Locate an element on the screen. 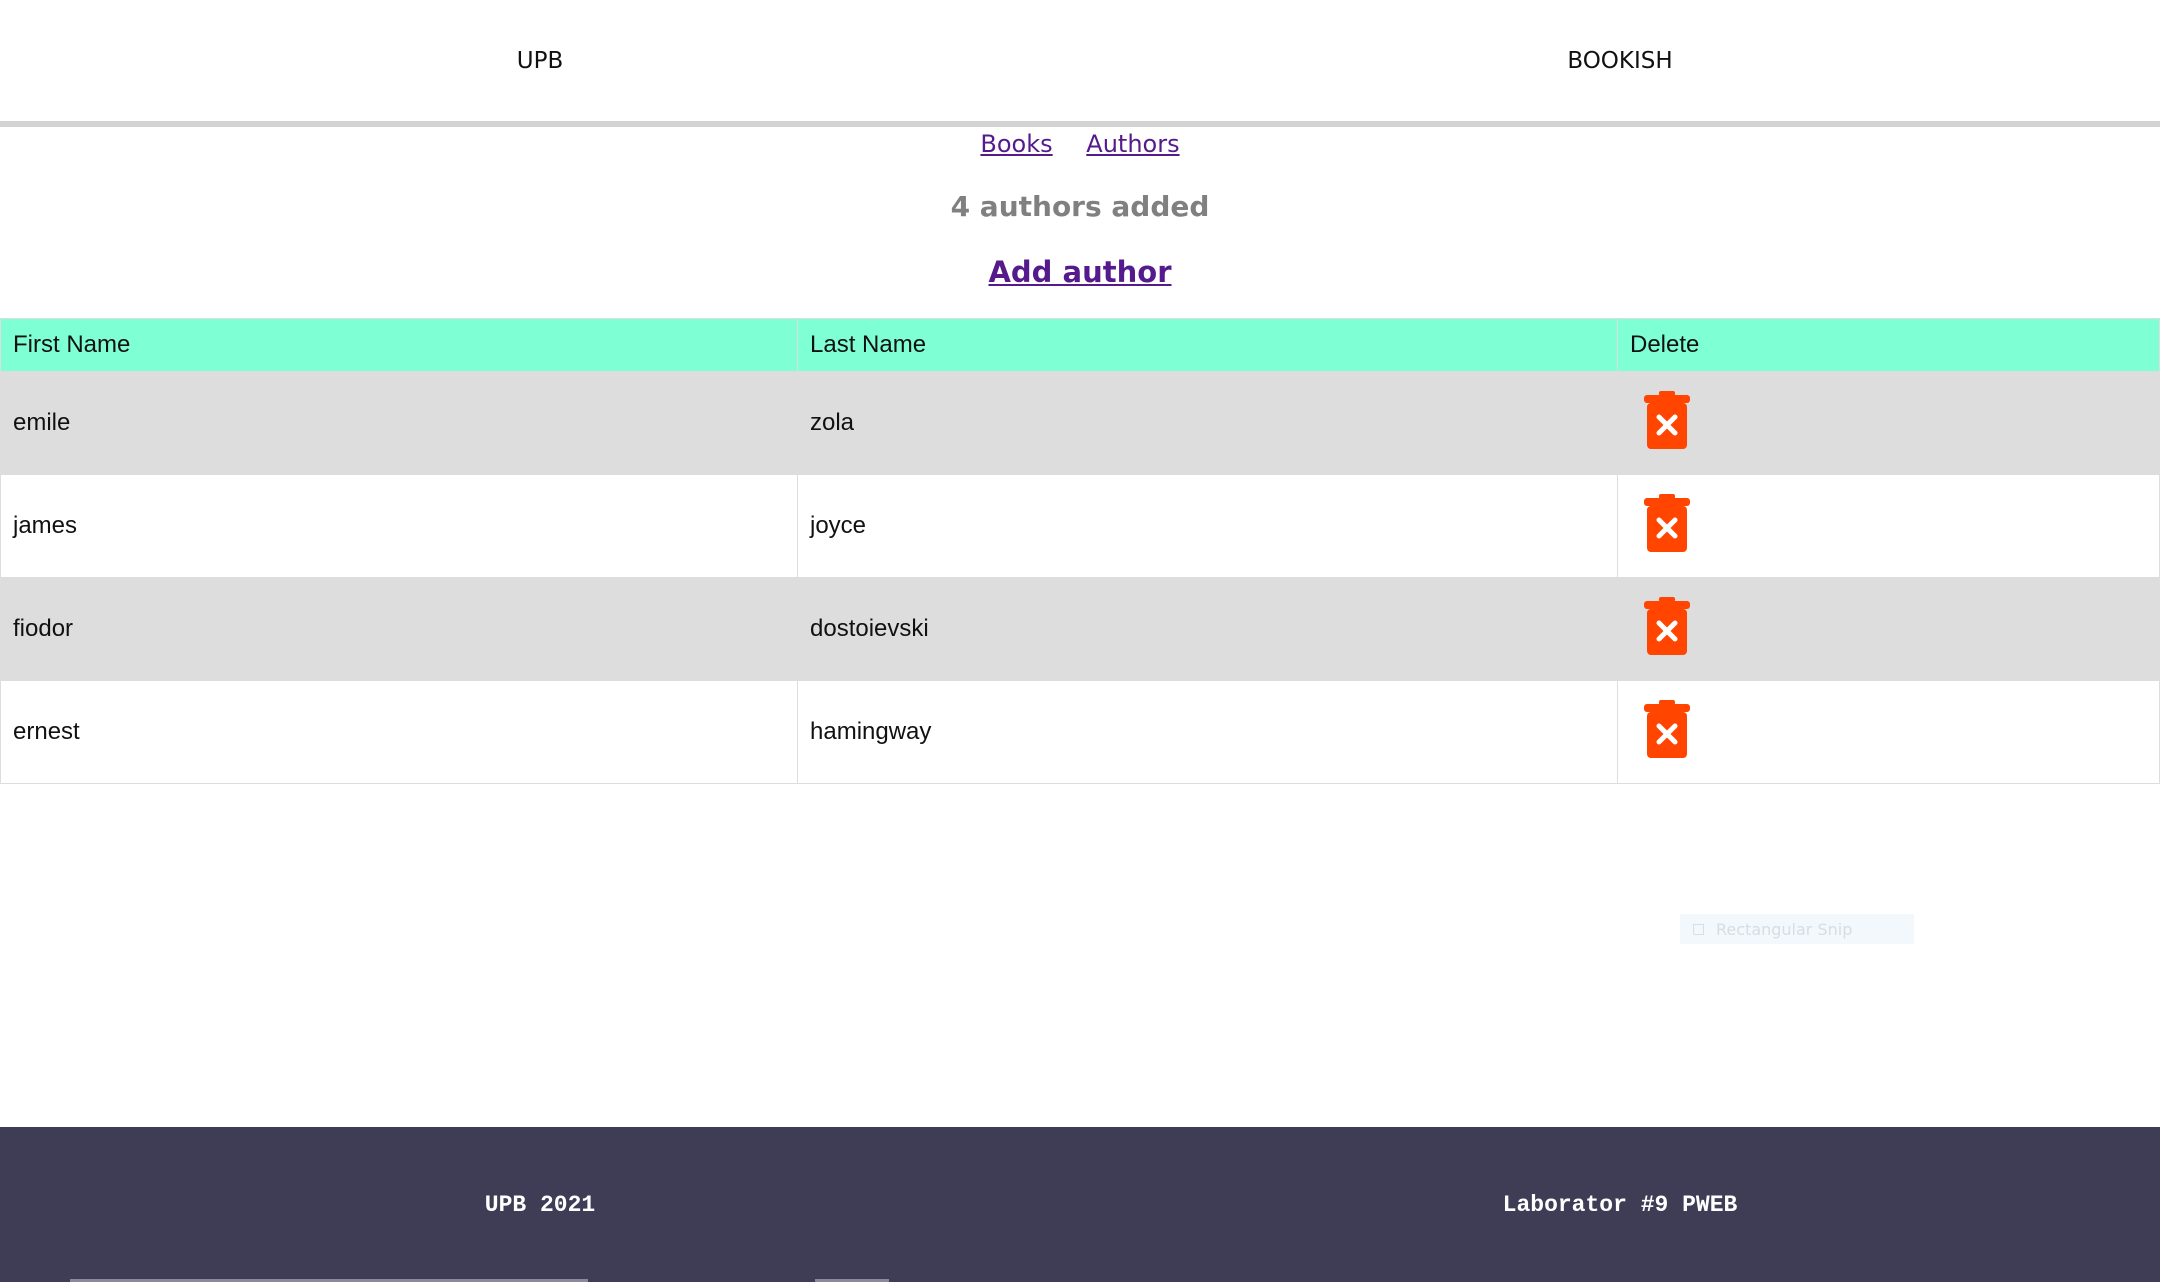  cell-last-name: zola is located at coordinates (1207, 423).